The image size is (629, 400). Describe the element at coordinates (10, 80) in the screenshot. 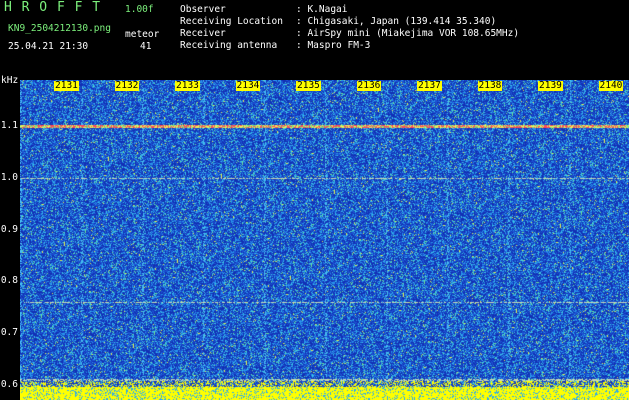

I see `y-axis-unit: kHz` at that location.